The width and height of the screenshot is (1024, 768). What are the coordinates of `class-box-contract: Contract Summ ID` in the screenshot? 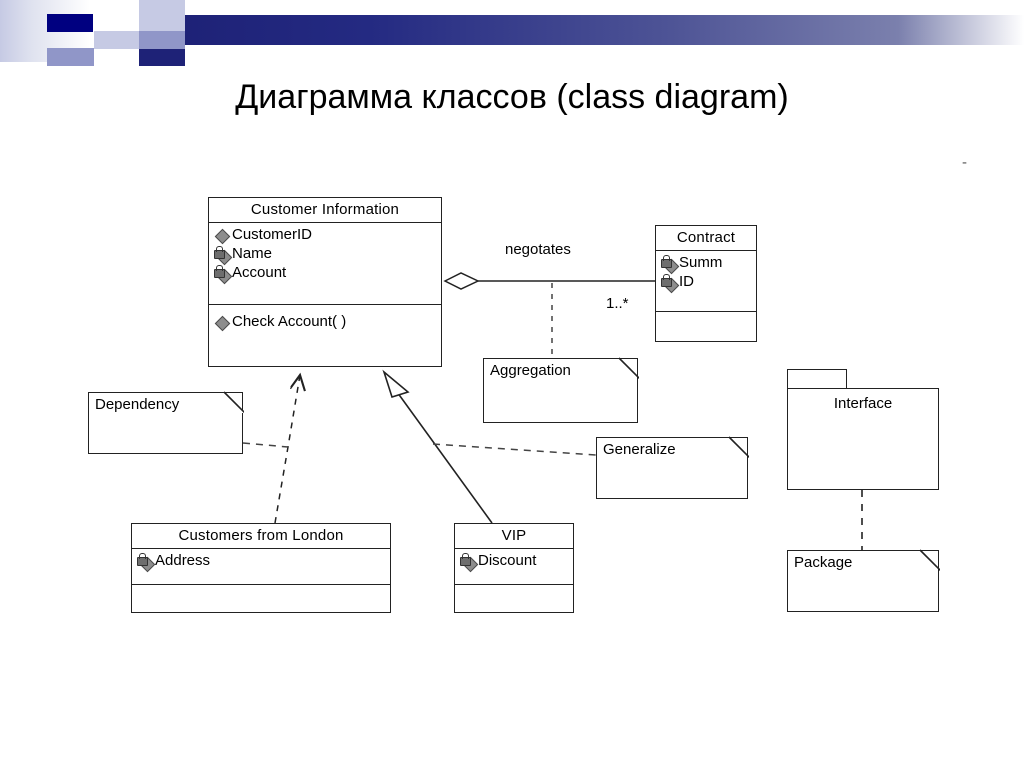 It's located at (706, 283).